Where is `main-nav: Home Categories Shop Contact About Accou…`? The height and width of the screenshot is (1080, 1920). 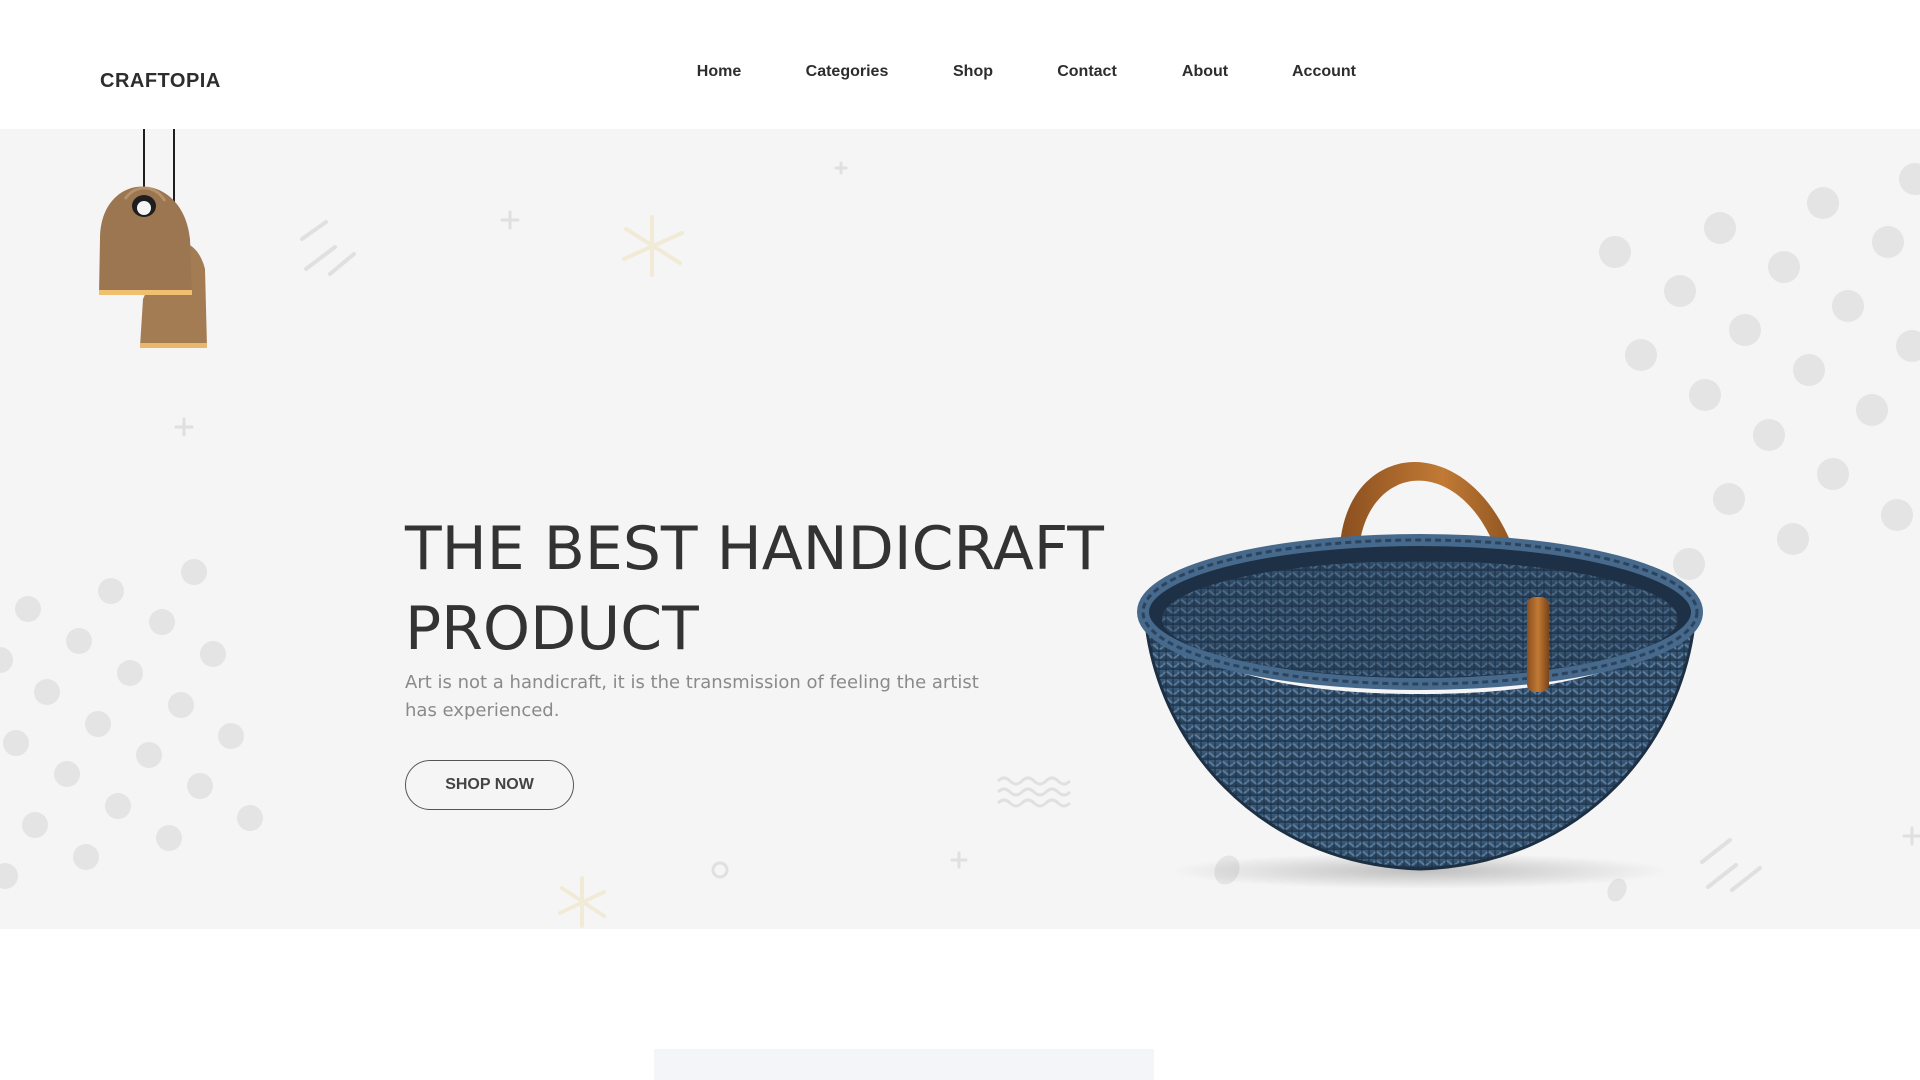
main-nav: Home Categories Shop Contact About Accou… is located at coordinates (960, 75).